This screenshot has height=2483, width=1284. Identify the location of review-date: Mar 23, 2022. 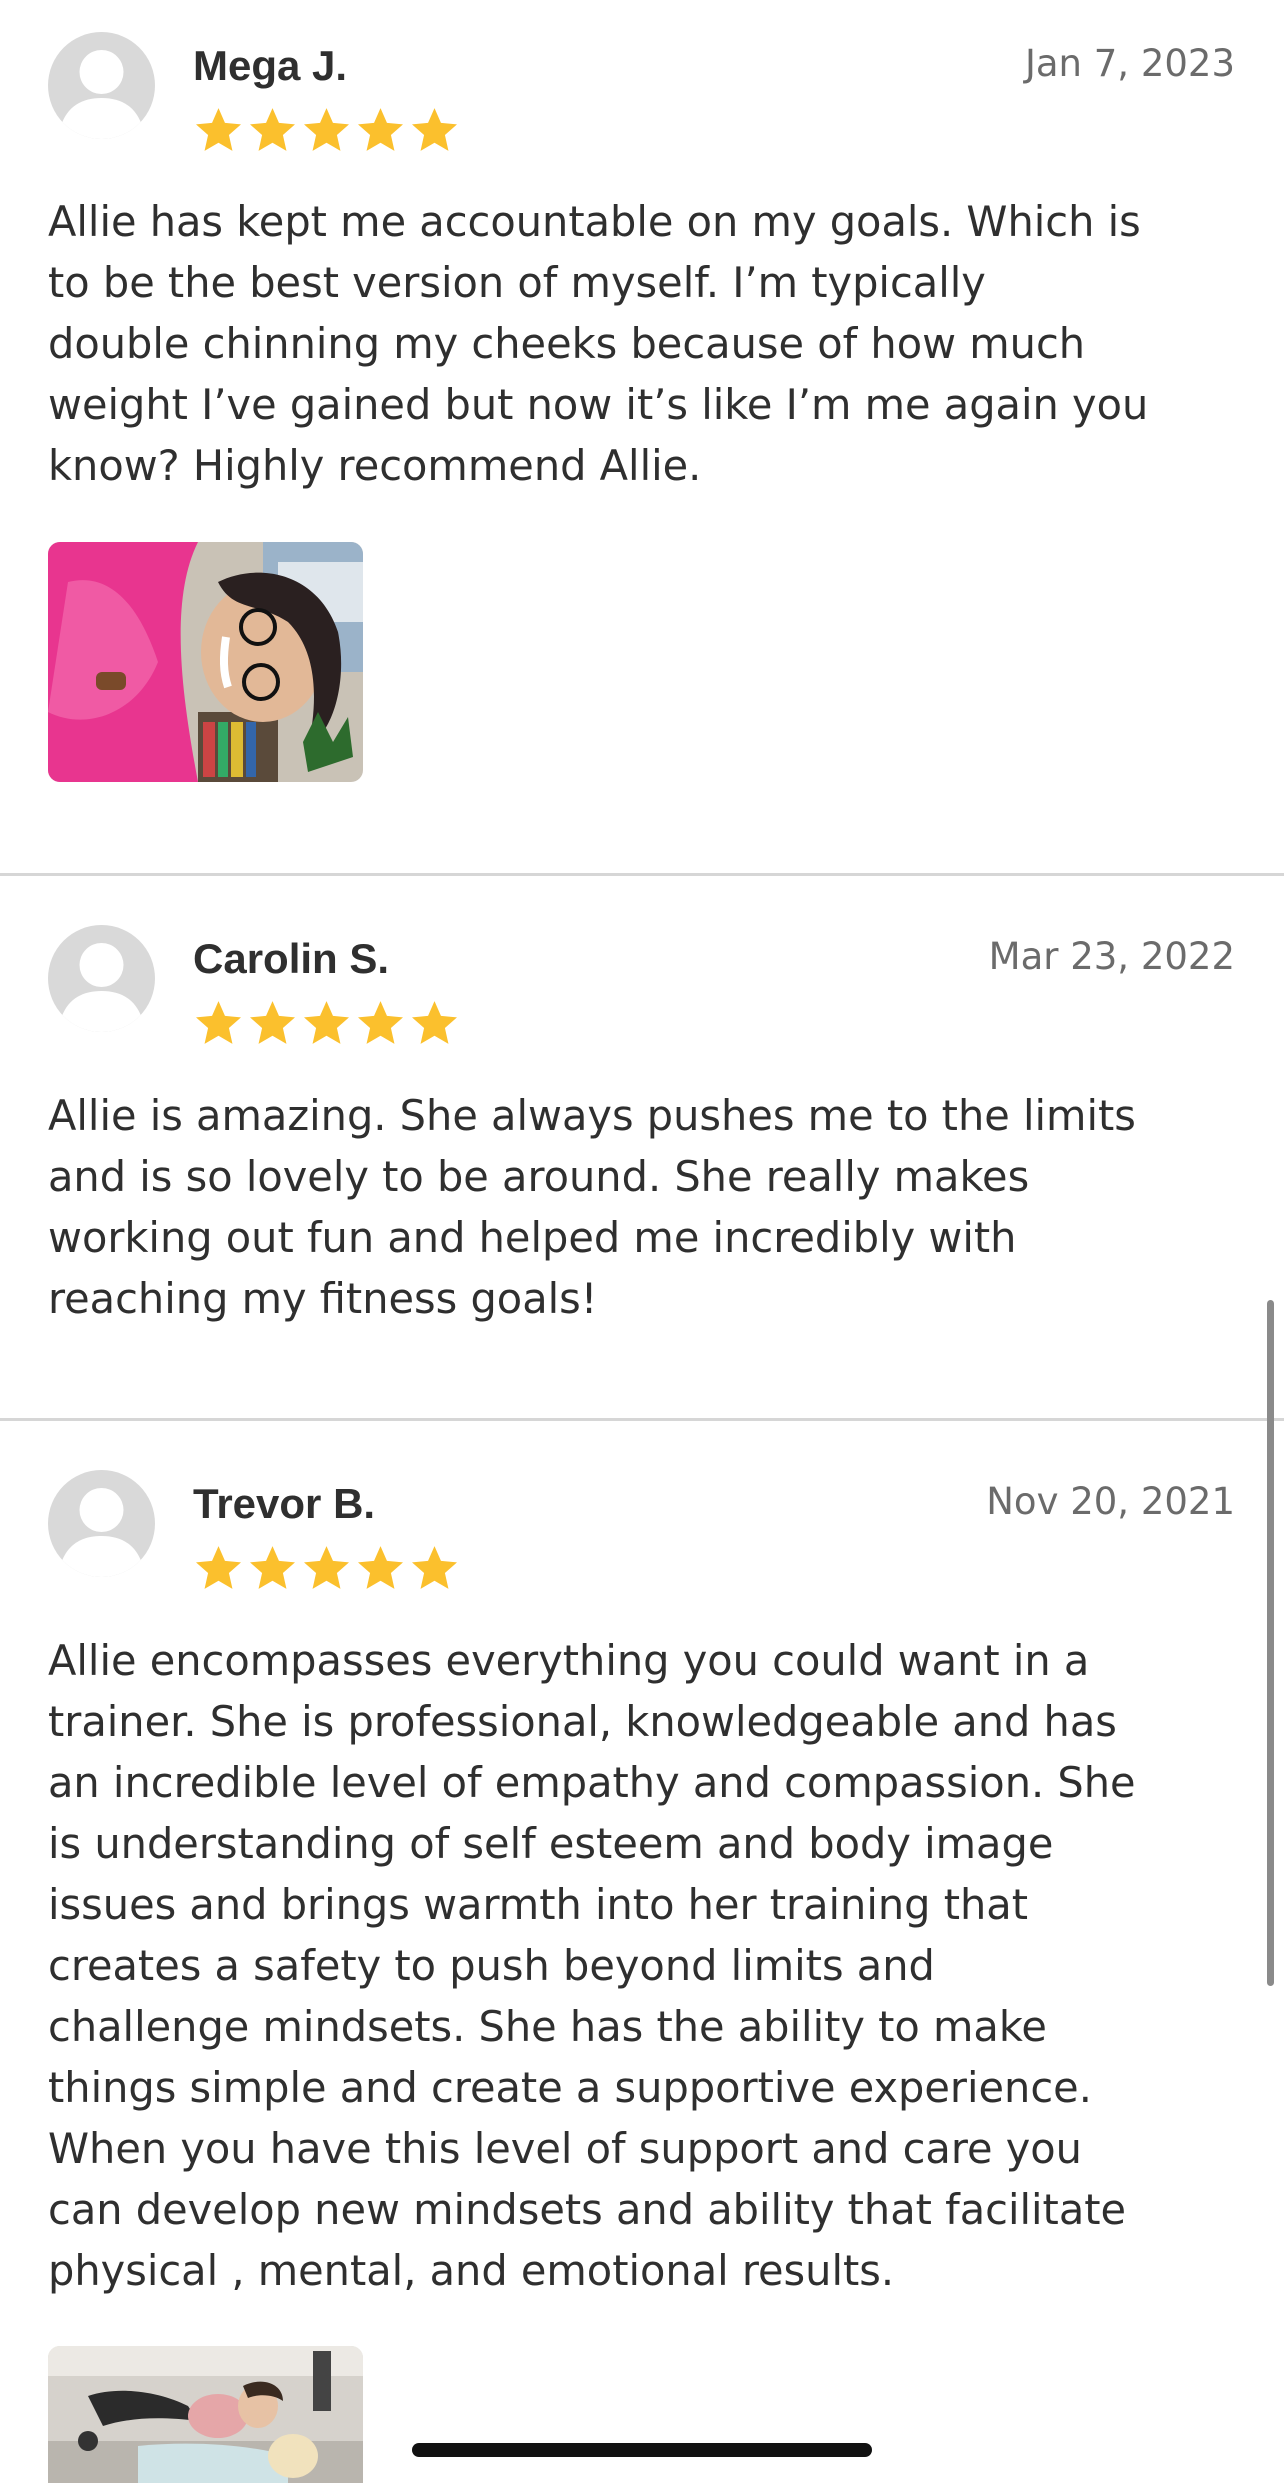
(1111, 956).